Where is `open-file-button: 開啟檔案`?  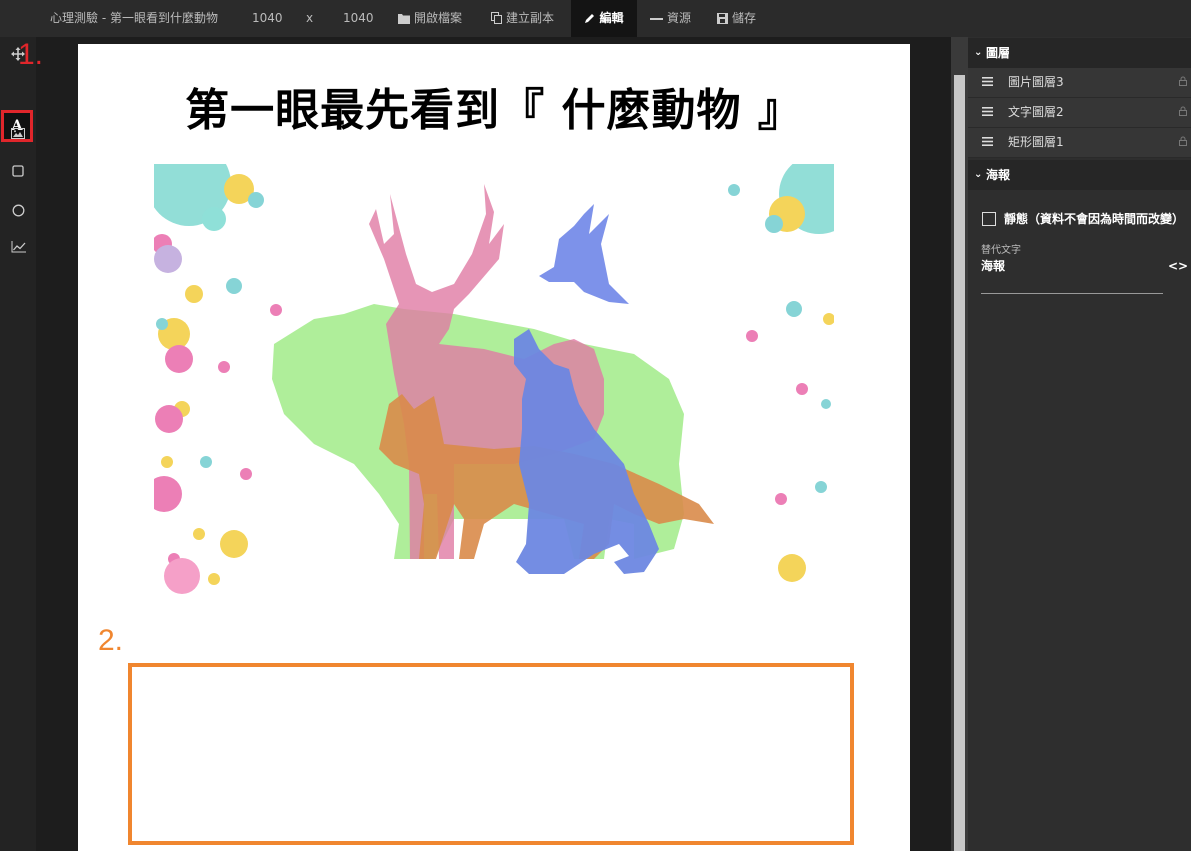 open-file-button: 開啟檔案 is located at coordinates (430, 18).